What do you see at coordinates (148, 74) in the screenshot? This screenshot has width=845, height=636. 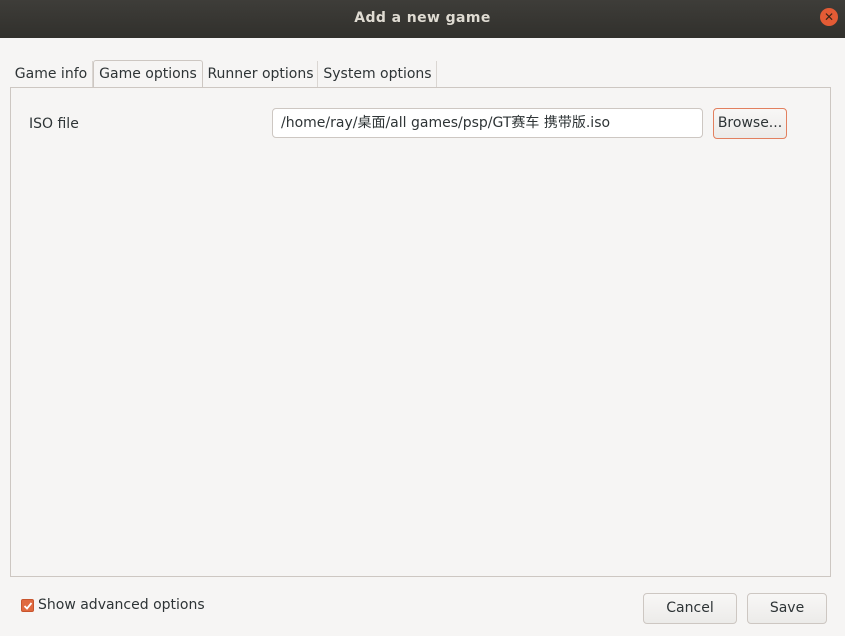 I see `tab-game-options: Game options` at bounding box center [148, 74].